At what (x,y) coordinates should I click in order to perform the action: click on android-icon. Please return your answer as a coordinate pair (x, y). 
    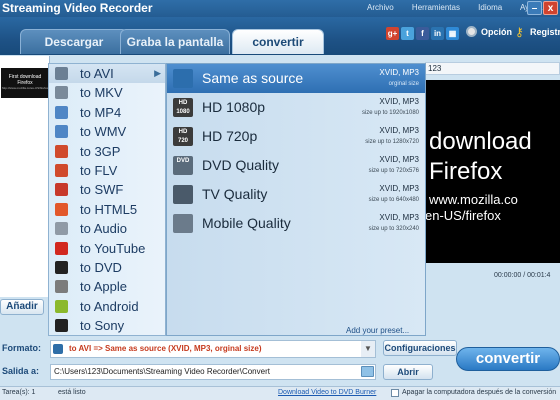
    Looking at the image, I should click on (61, 306).